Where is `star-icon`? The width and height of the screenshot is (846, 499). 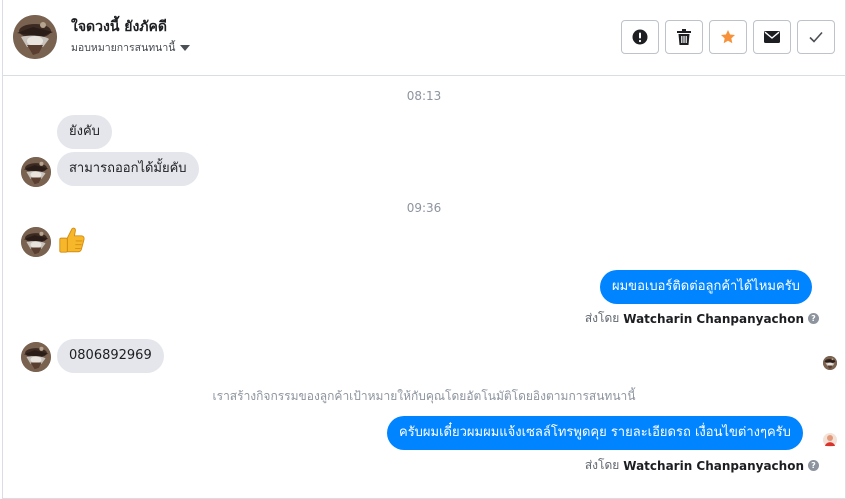 star-icon is located at coordinates (728, 37).